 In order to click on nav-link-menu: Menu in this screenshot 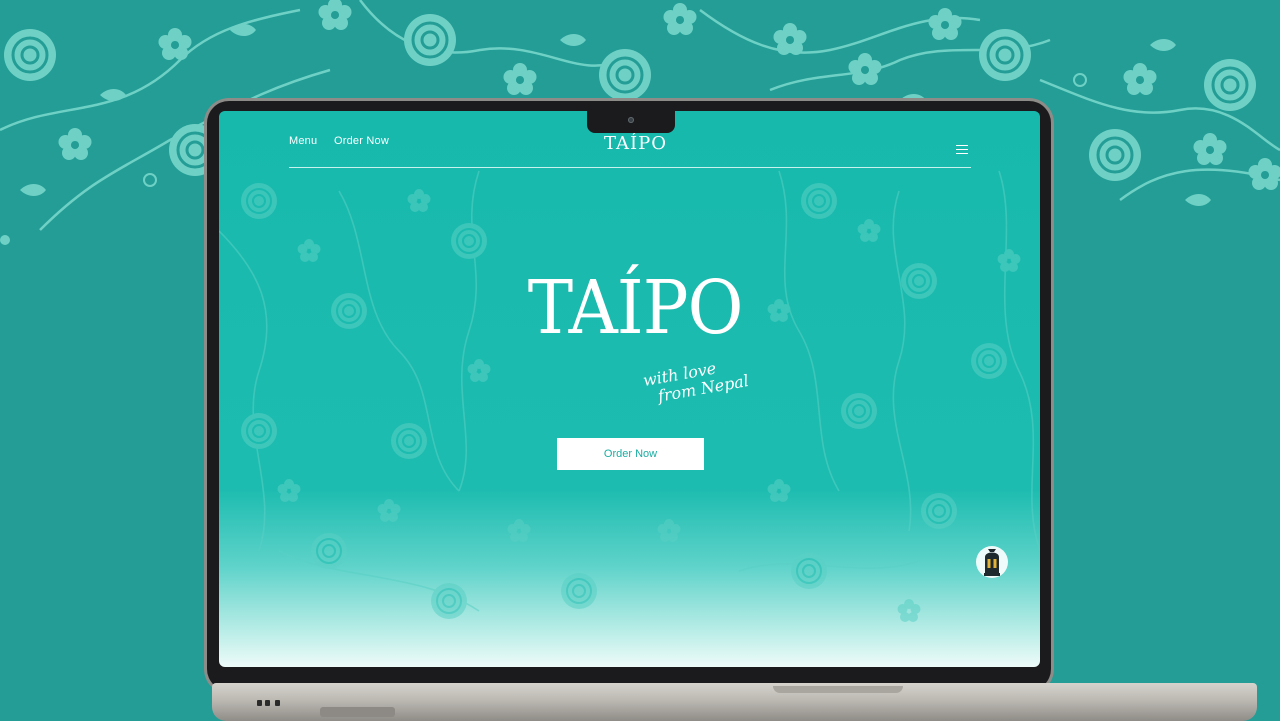, I will do `click(303, 141)`.